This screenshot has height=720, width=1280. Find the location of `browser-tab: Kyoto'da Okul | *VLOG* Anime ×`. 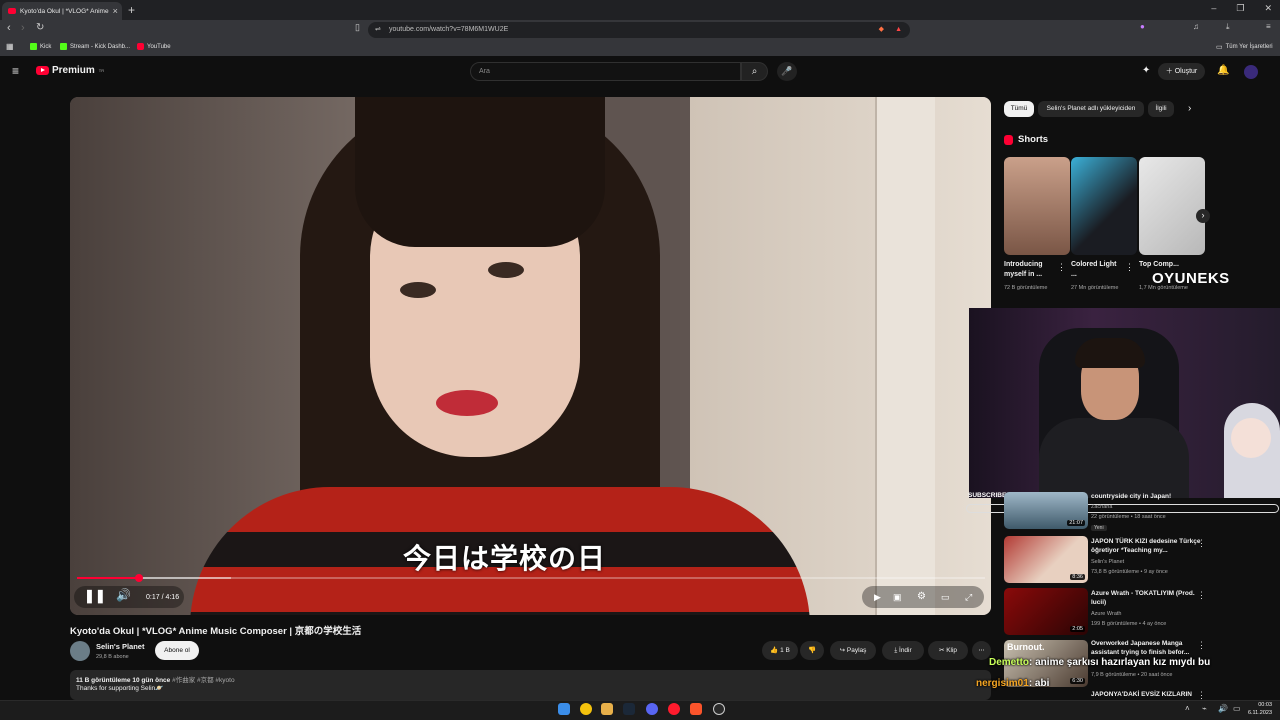

browser-tab: Kyoto'da Okul | *VLOG* Anime × is located at coordinates (62, 11).